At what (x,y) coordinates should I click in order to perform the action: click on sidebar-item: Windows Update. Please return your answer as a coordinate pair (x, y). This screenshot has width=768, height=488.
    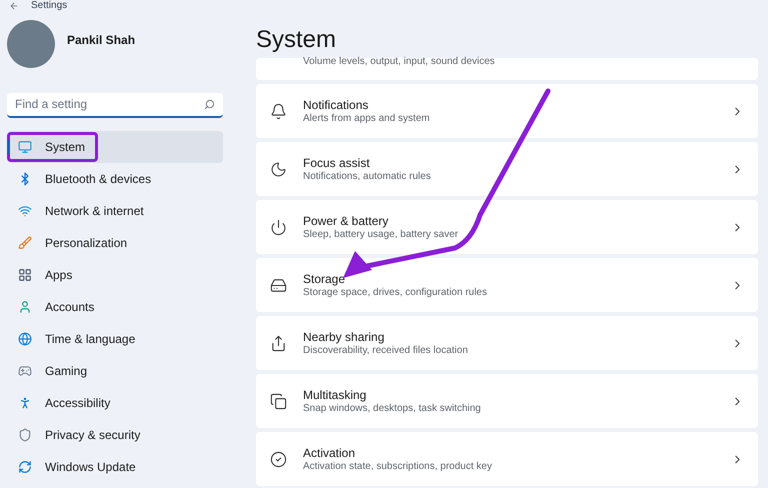
    Looking at the image, I should click on (115, 467).